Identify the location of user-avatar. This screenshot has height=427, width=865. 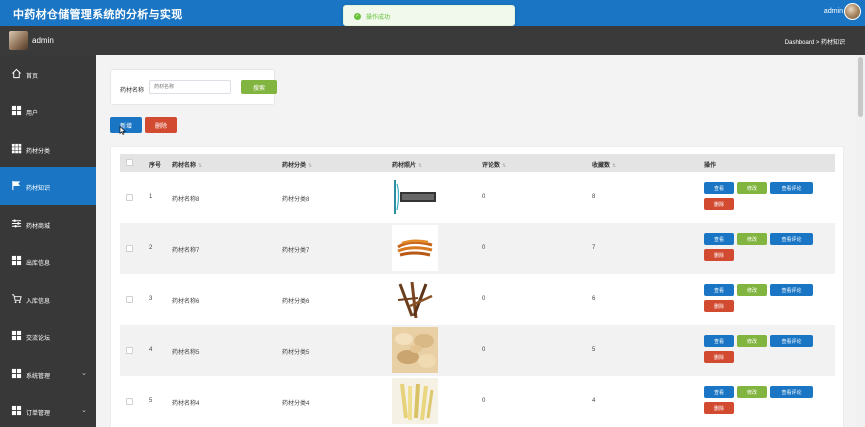
(852, 11).